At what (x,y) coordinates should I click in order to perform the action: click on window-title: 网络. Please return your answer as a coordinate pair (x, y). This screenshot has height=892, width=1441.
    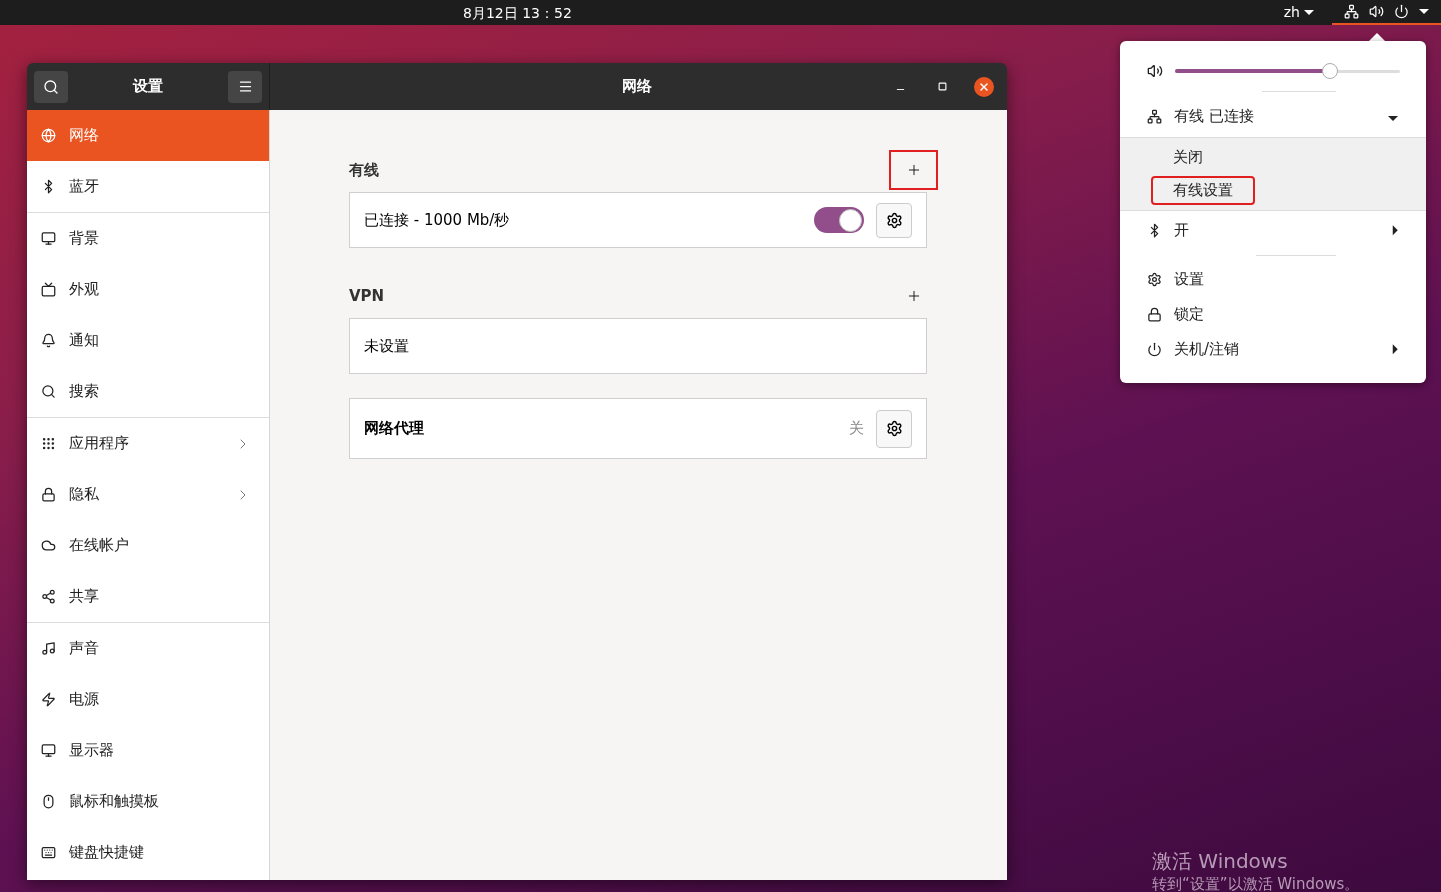
    Looking at the image, I should click on (637, 87).